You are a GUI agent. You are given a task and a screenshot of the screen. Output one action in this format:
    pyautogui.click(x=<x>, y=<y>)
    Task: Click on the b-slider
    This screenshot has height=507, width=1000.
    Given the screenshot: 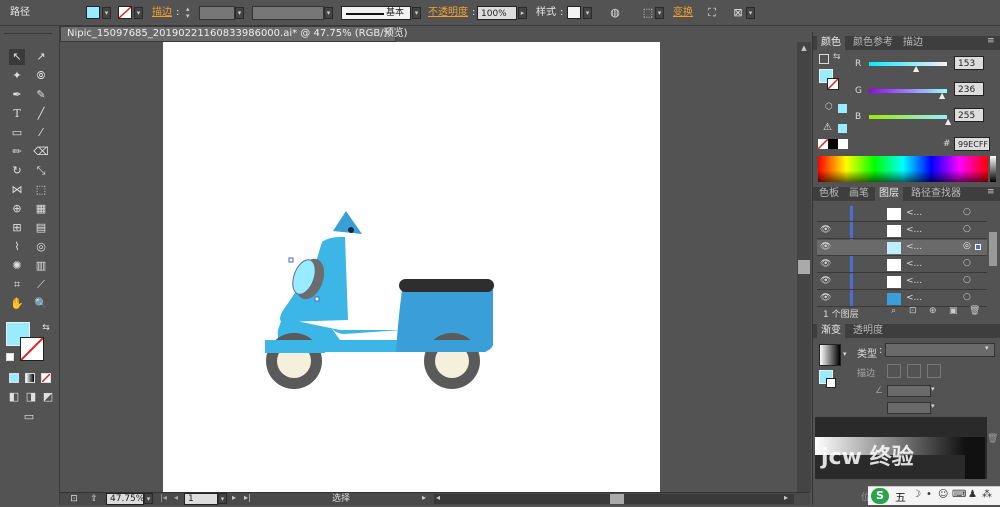 What is the action you would take?
    pyautogui.click(x=908, y=117)
    